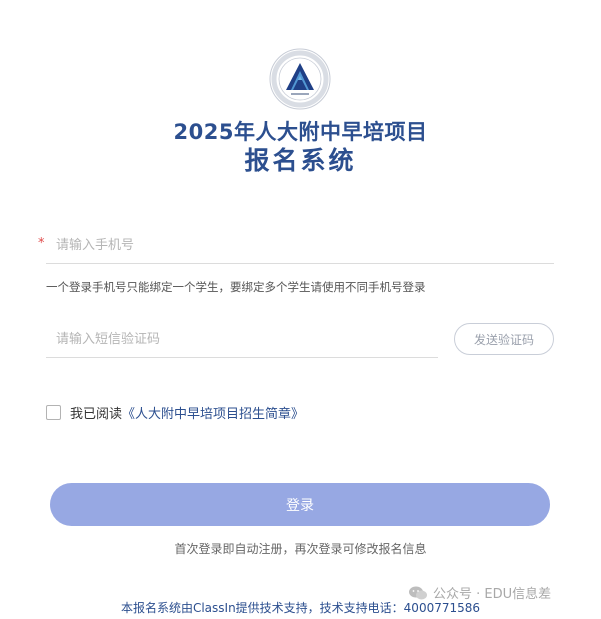 Image resolution: width=601 pixels, height=619 pixels. I want to click on tech-support-footer: 本报名系统由ClassIn提供技术支持，技术支持电话：4000771586, so click(300, 608).